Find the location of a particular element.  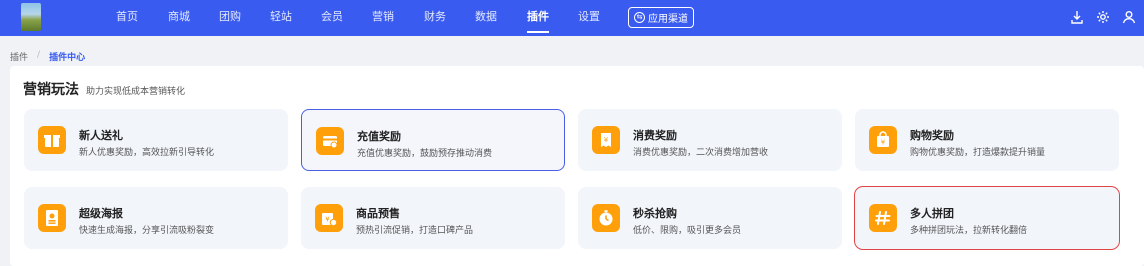

section-title: 营销玩法 is located at coordinates (51, 90).